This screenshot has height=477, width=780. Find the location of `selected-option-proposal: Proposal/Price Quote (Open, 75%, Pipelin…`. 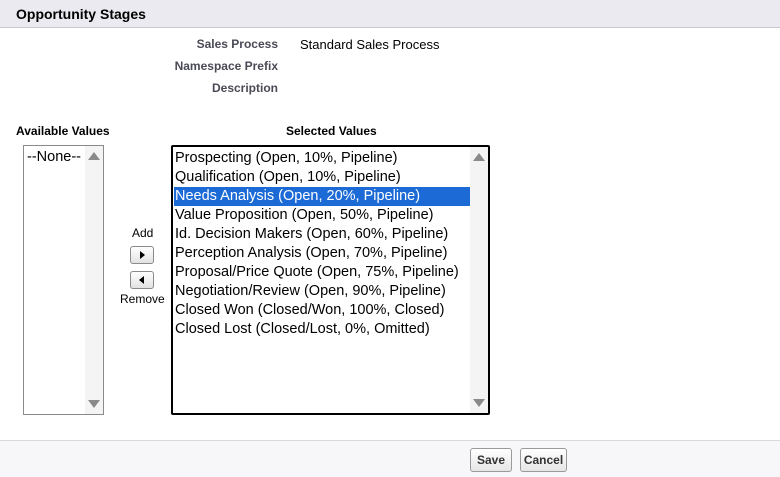

selected-option-proposal: Proposal/Price Quote (Open, 75%, Pipelin… is located at coordinates (322, 272).